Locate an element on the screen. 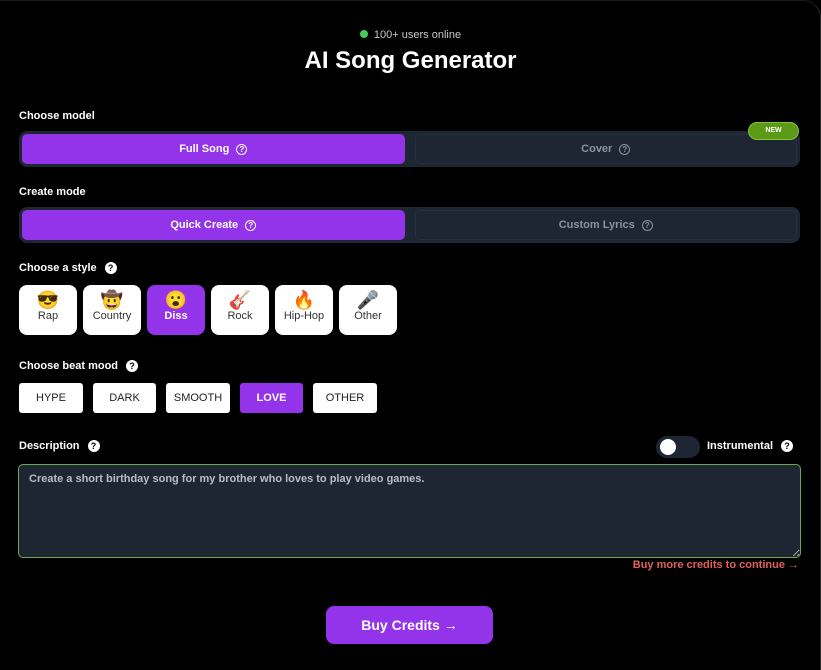 This screenshot has width=821, height=670. style-country: 🤠 Country is located at coordinates (112, 310).